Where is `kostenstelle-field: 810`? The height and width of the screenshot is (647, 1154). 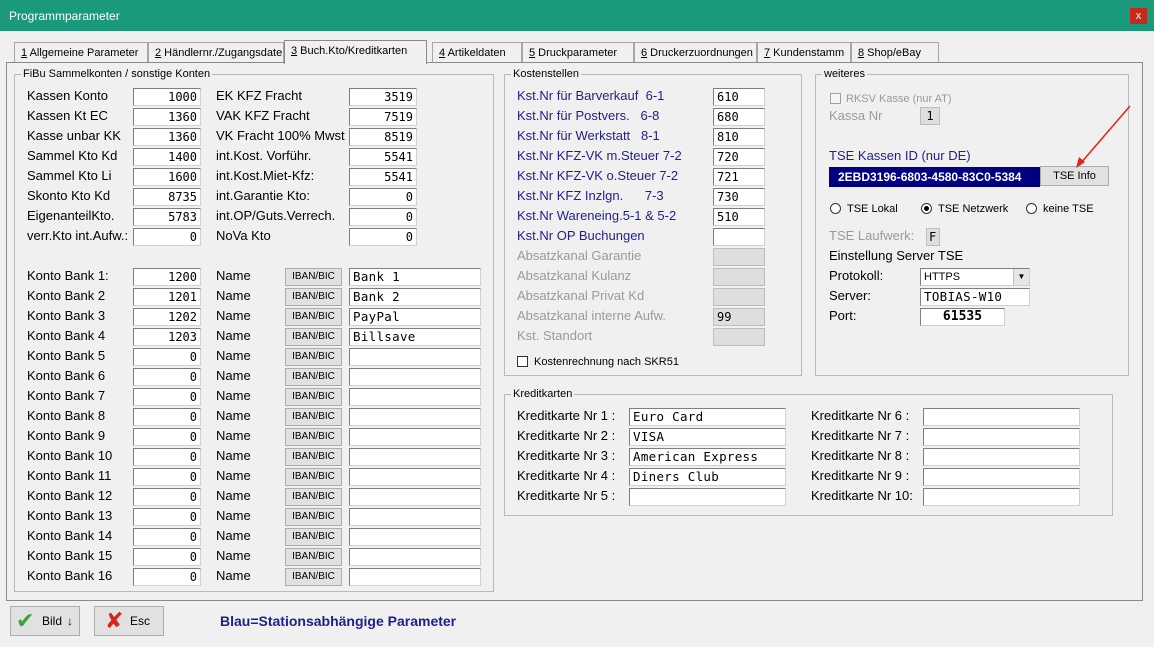 kostenstelle-field: 810 is located at coordinates (739, 137).